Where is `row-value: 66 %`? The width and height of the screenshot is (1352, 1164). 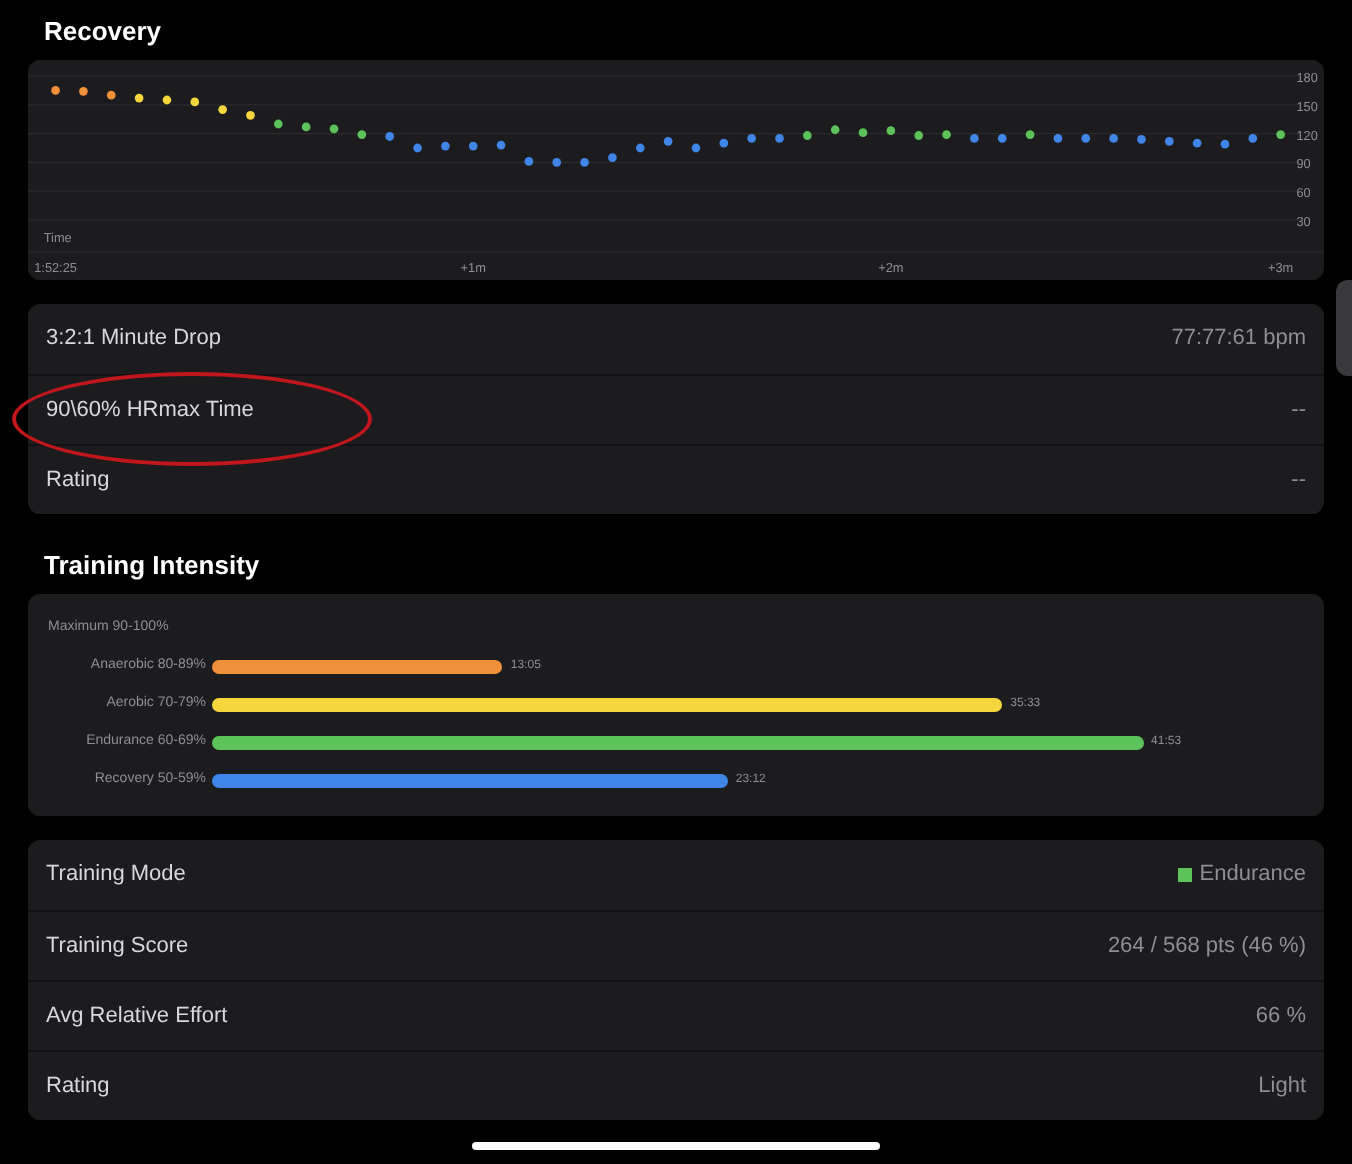
row-value: 66 % is located at coordinates (1280, 1016).